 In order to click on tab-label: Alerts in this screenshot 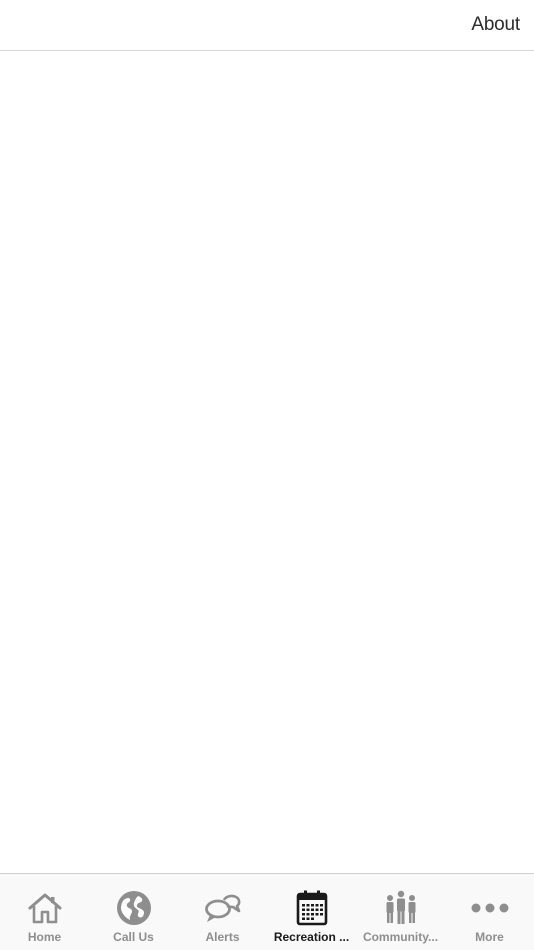, I will do `click(222, 937)`.